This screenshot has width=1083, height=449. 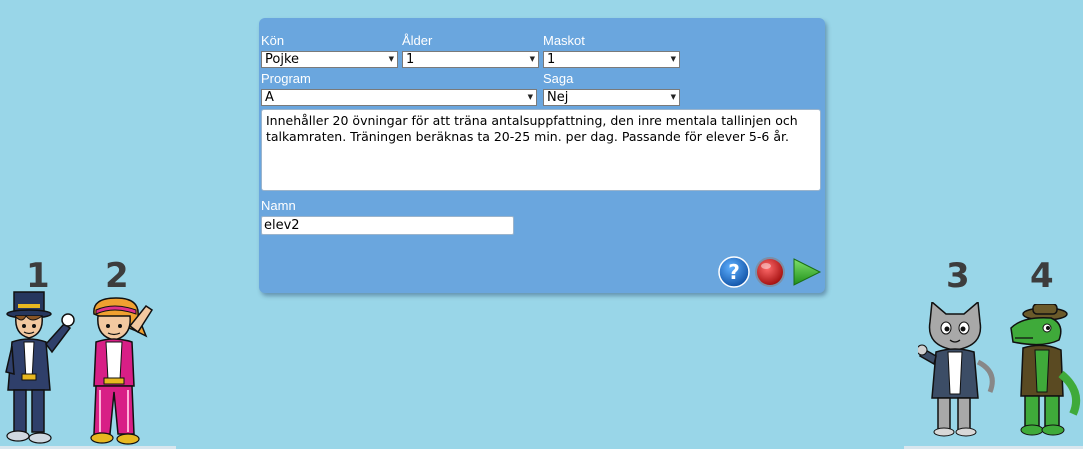 What do you see at coordinates (958, 276) in the screenshot?
I see `mascot-3-number: 3` at bounding box center [958, 276].